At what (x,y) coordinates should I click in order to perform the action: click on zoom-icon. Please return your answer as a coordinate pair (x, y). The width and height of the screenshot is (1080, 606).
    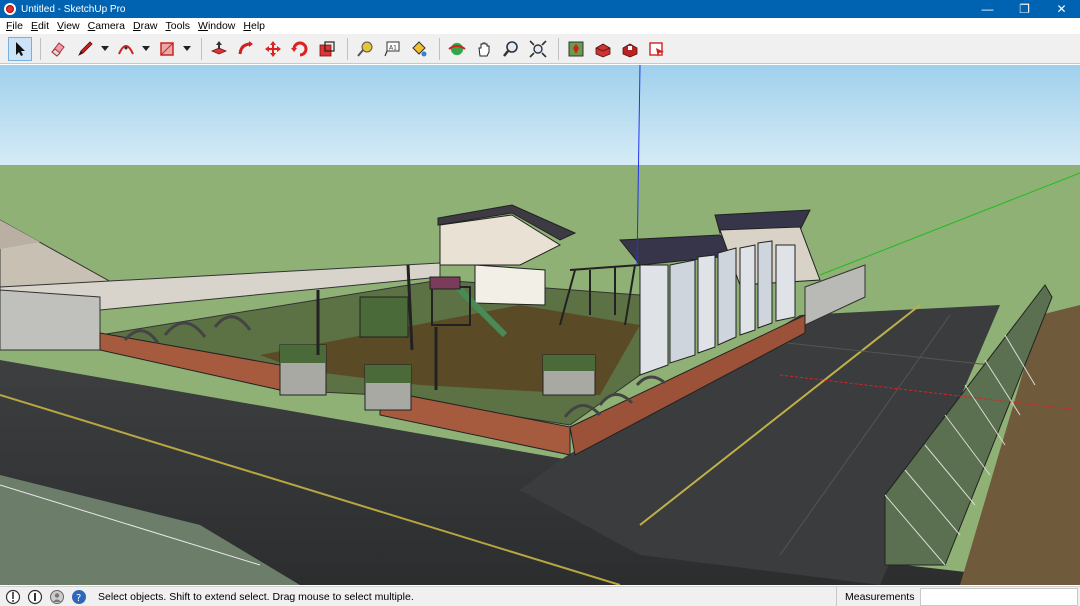
    Looking at the image, I should click on (510, 48).